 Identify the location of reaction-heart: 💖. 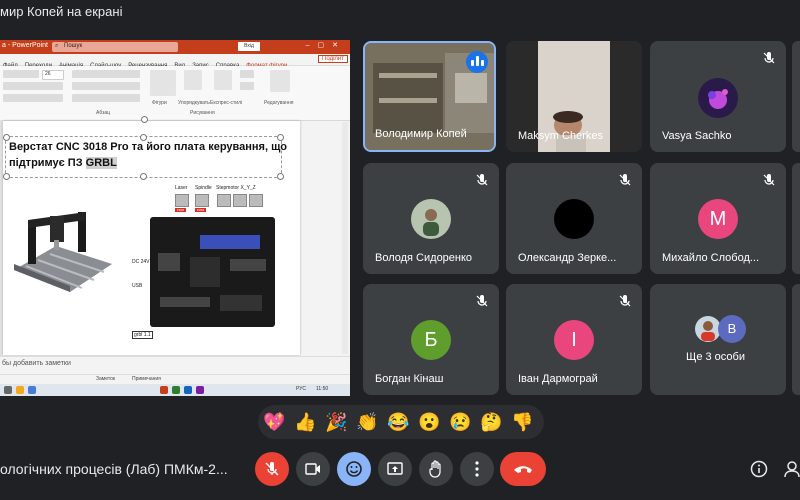
(274, 422).